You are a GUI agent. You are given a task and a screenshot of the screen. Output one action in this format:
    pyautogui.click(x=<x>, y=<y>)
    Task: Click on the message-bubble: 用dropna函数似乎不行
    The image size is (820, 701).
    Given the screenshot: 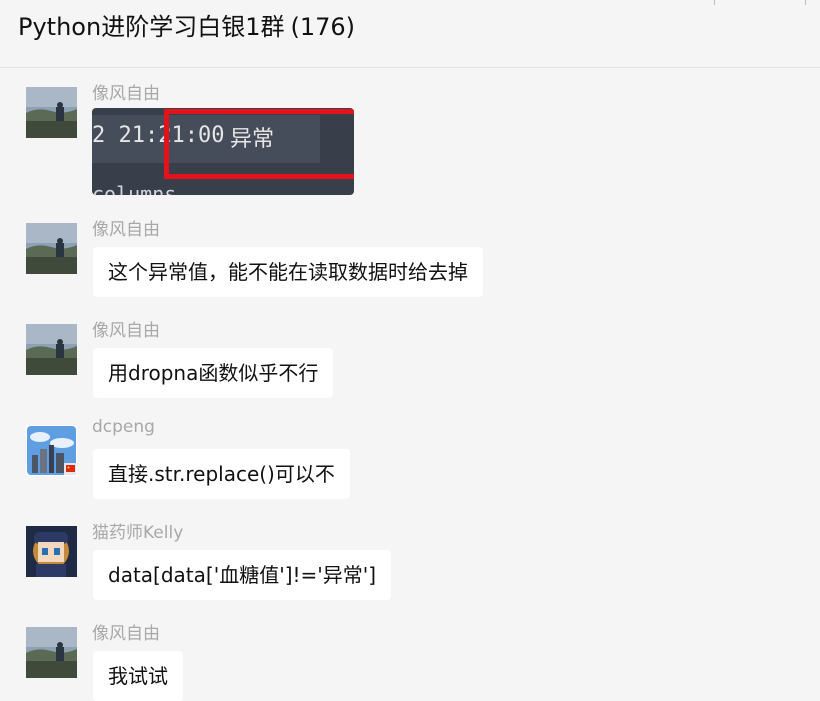 What is the action you would take?
    pyautogui.click(x=213, y=373)
    